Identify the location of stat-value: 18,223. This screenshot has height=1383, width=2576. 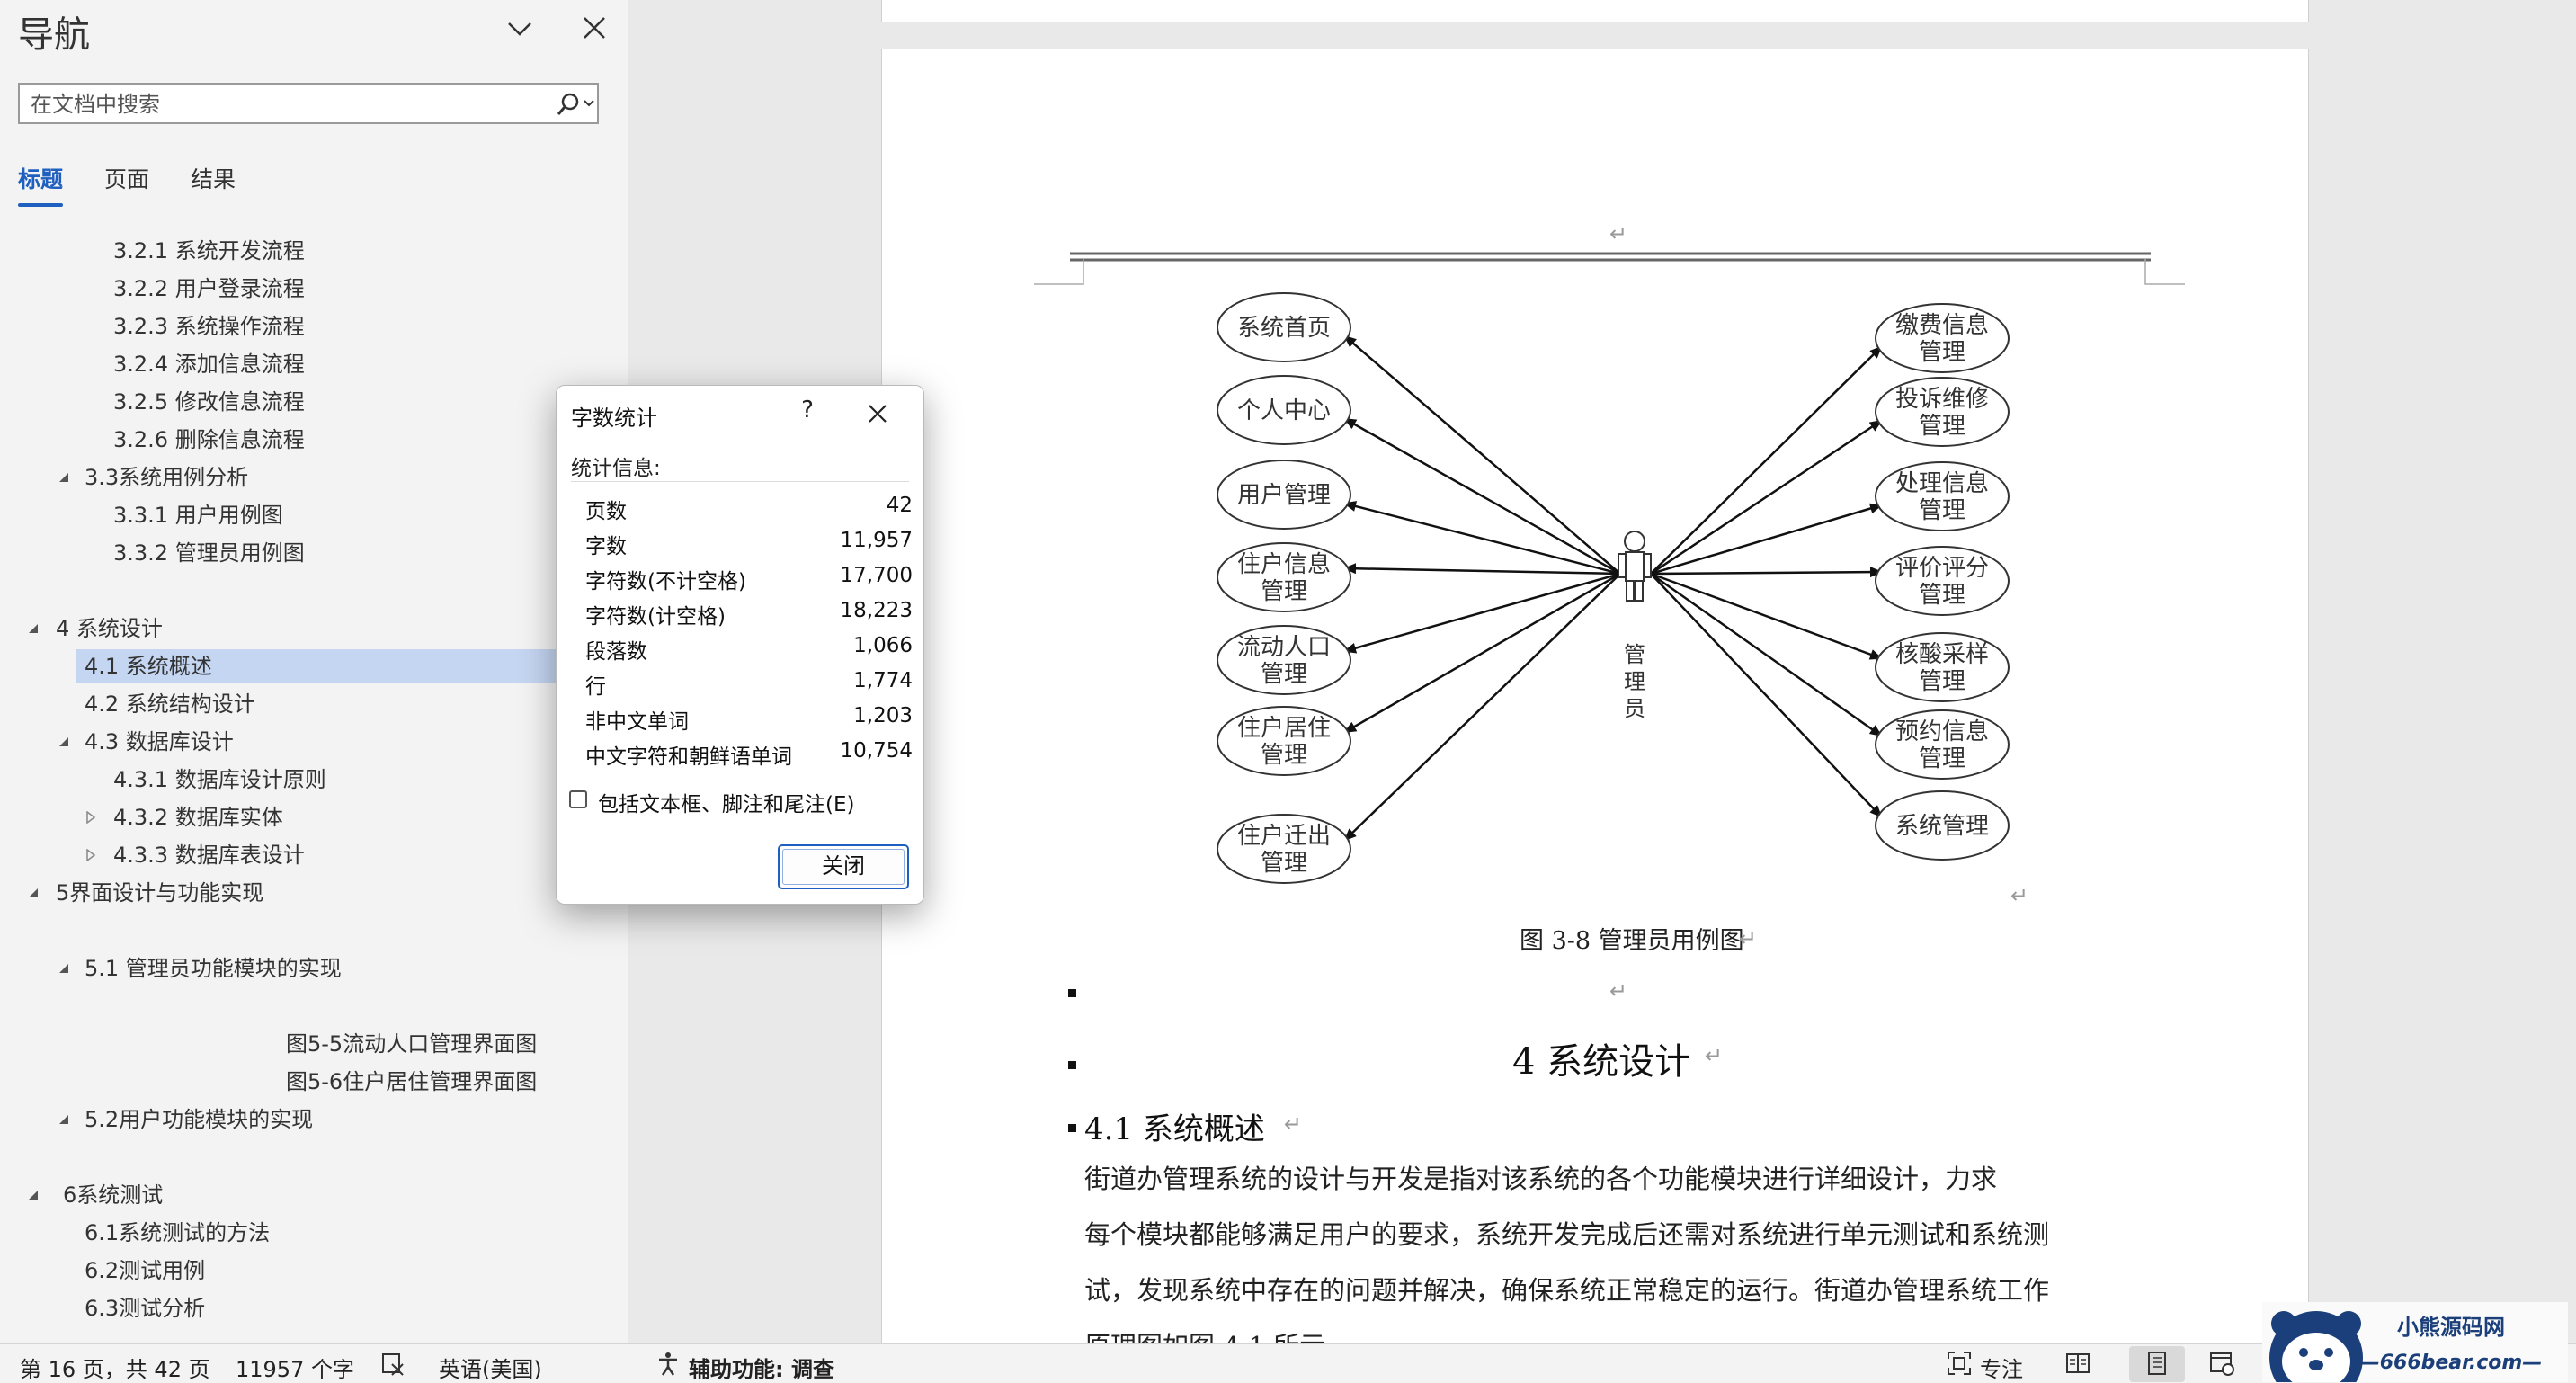
(877, 611).